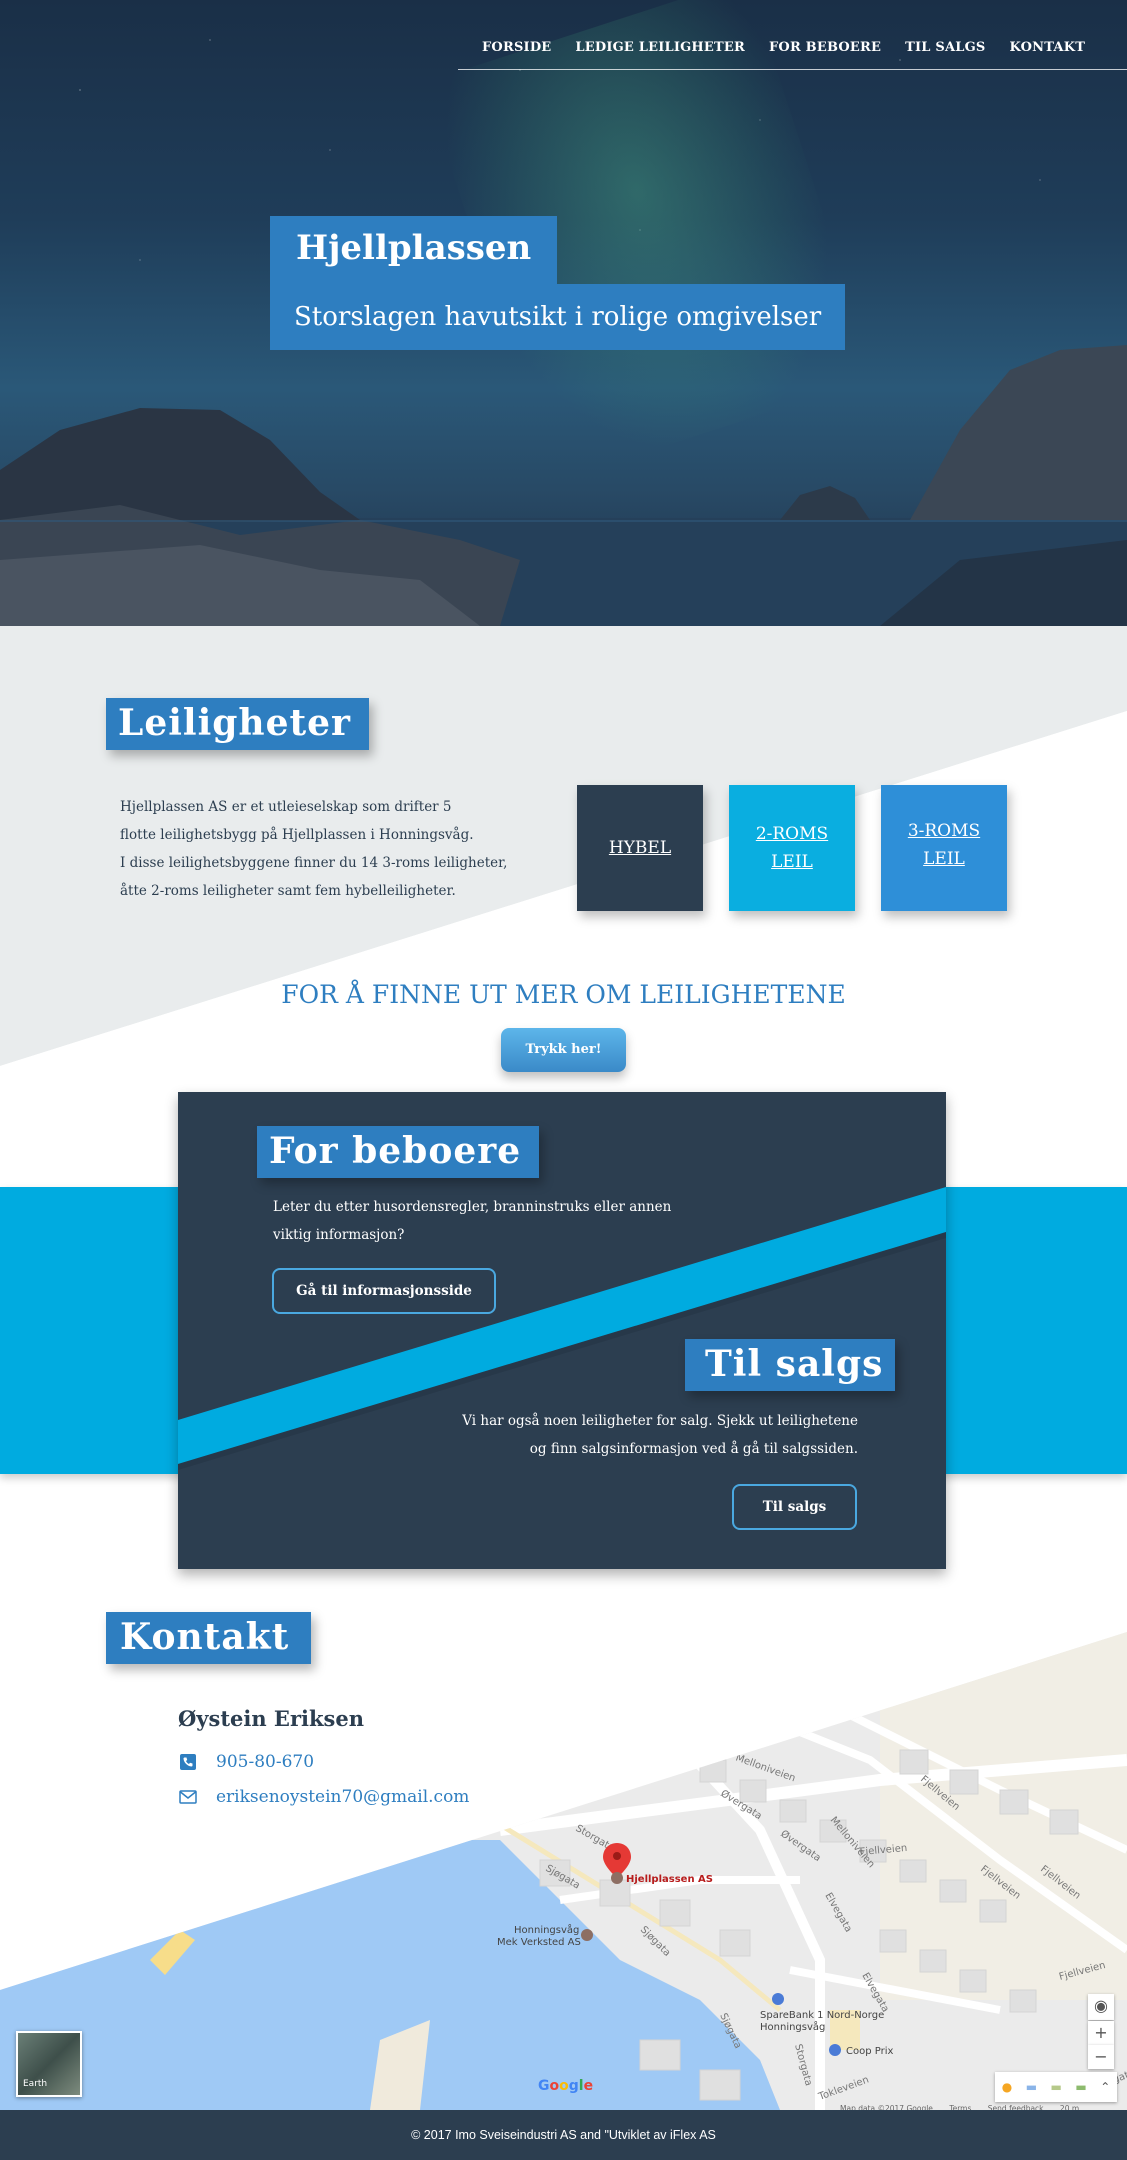 The image size is (1127, 2160). I want to click on tile-3-roms: 3-ROMS LEIL, so click(944, 848).